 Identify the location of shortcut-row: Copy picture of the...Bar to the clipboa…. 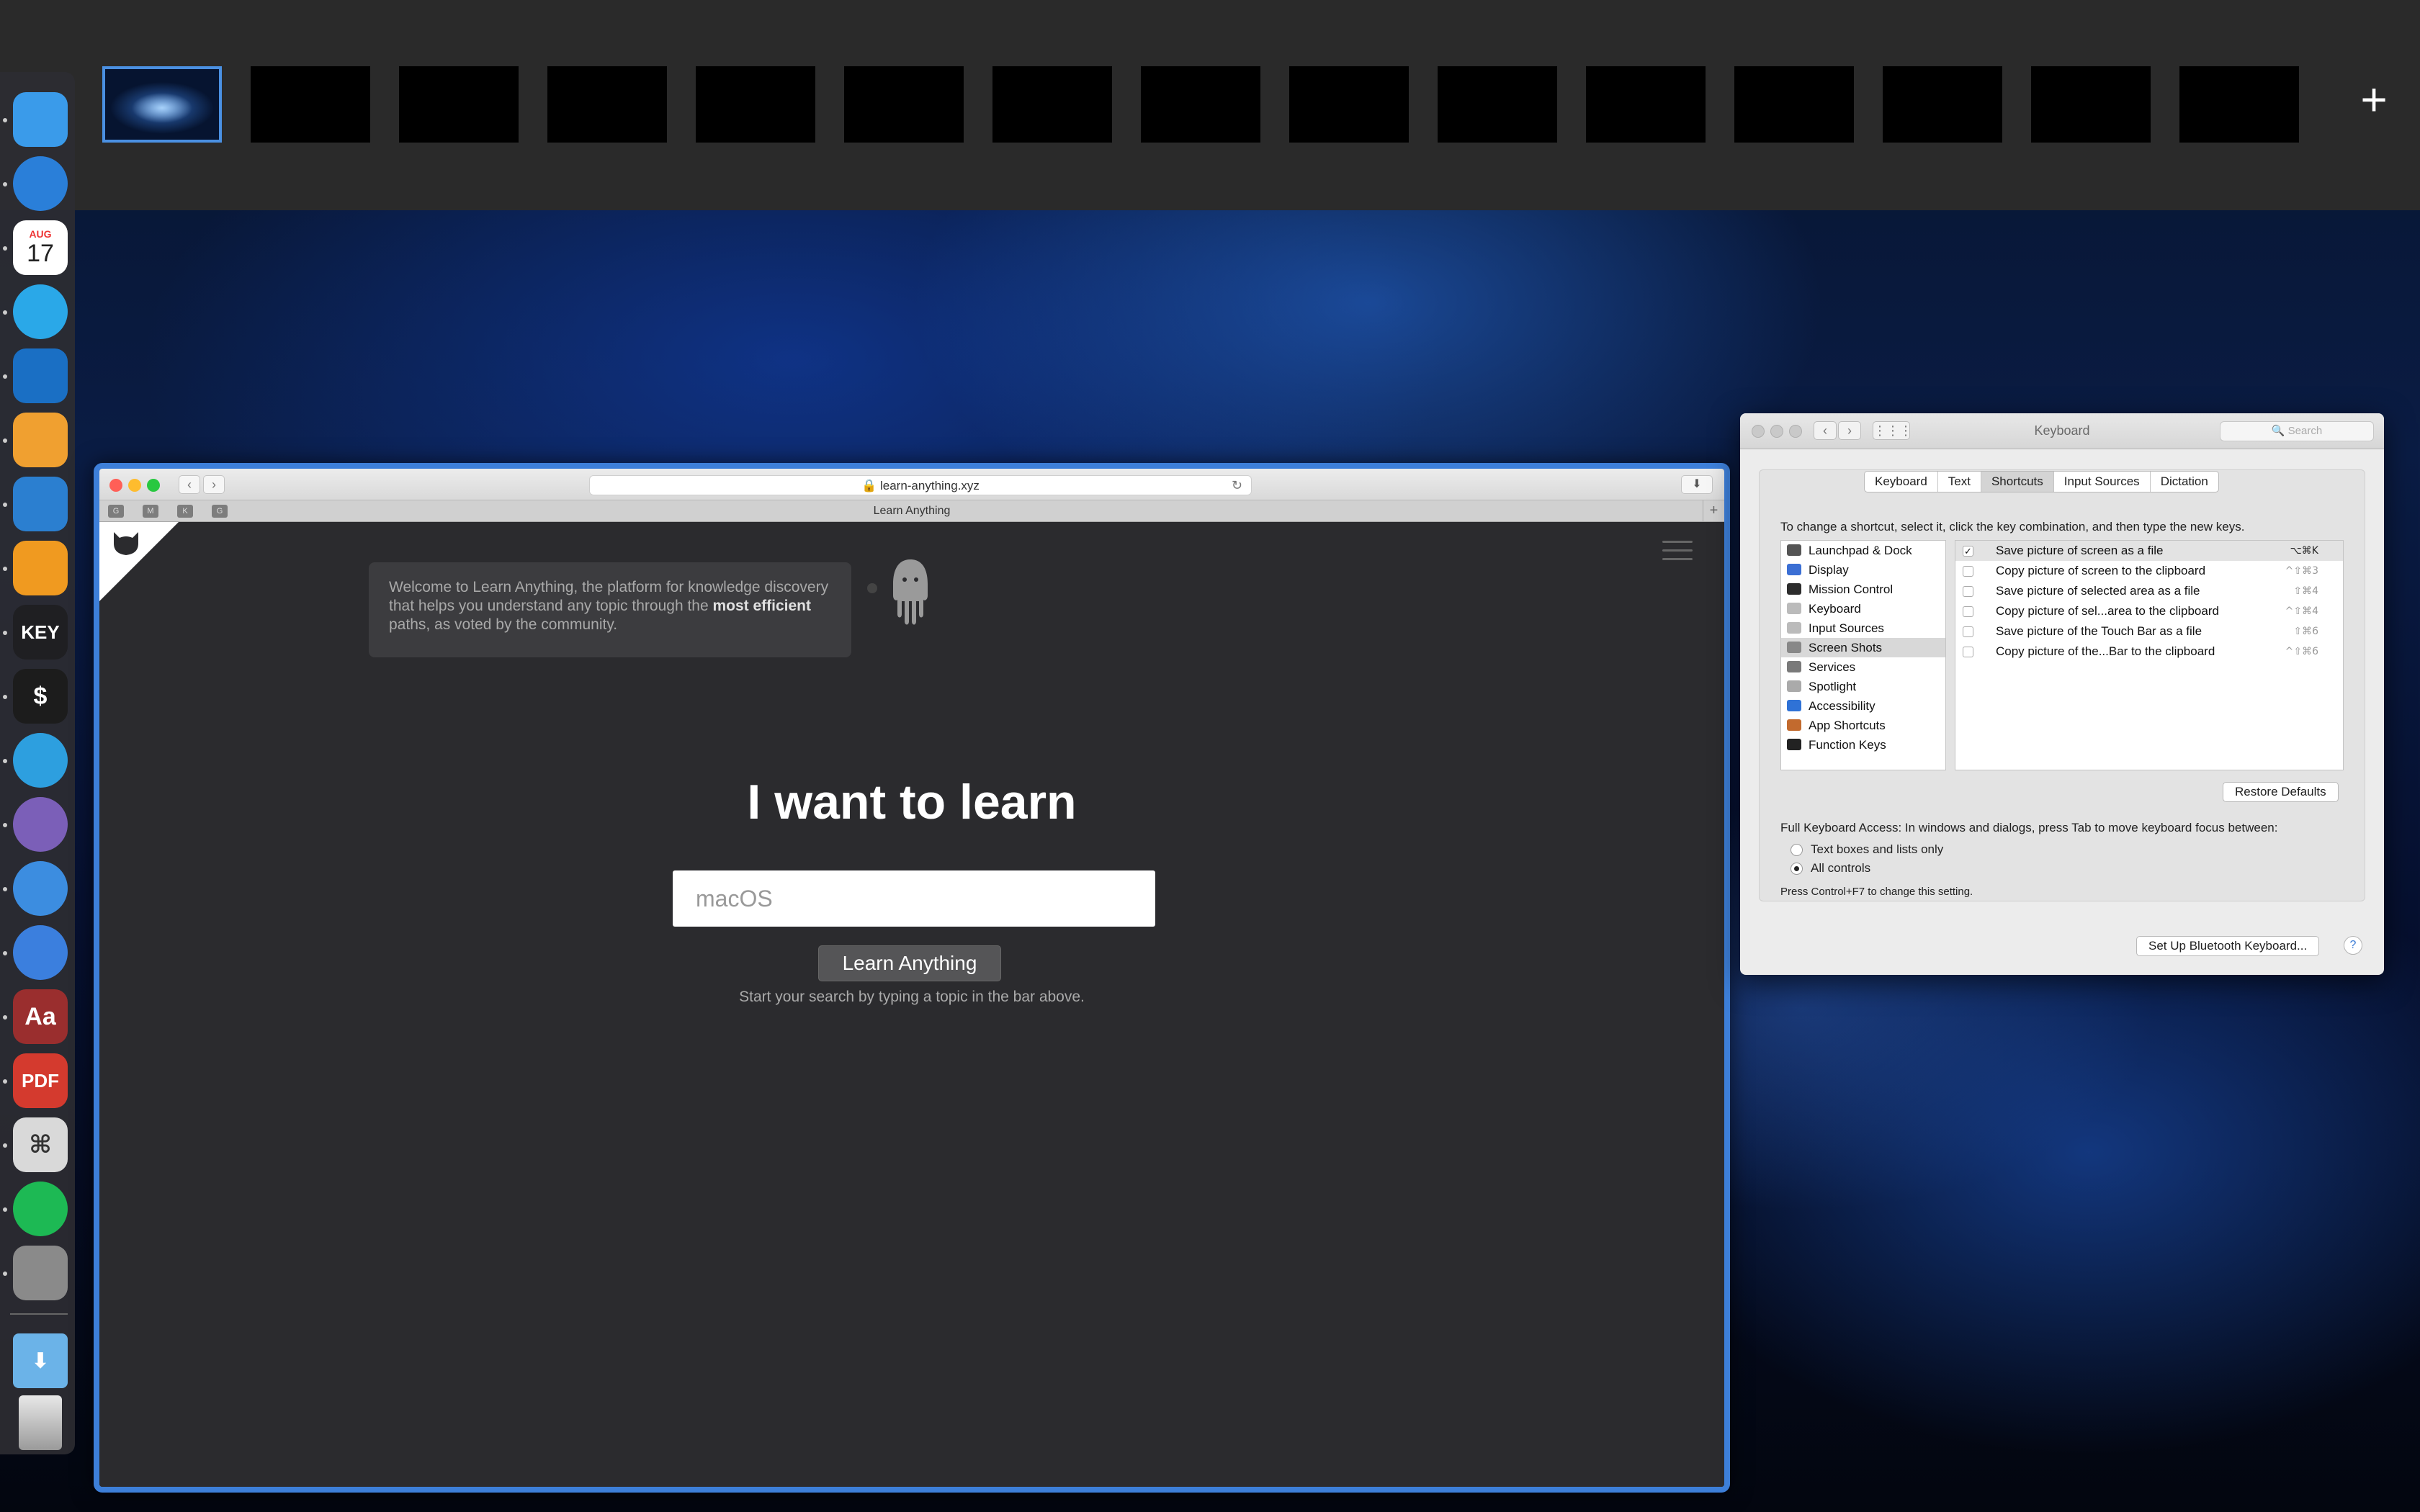
(2149, 652).